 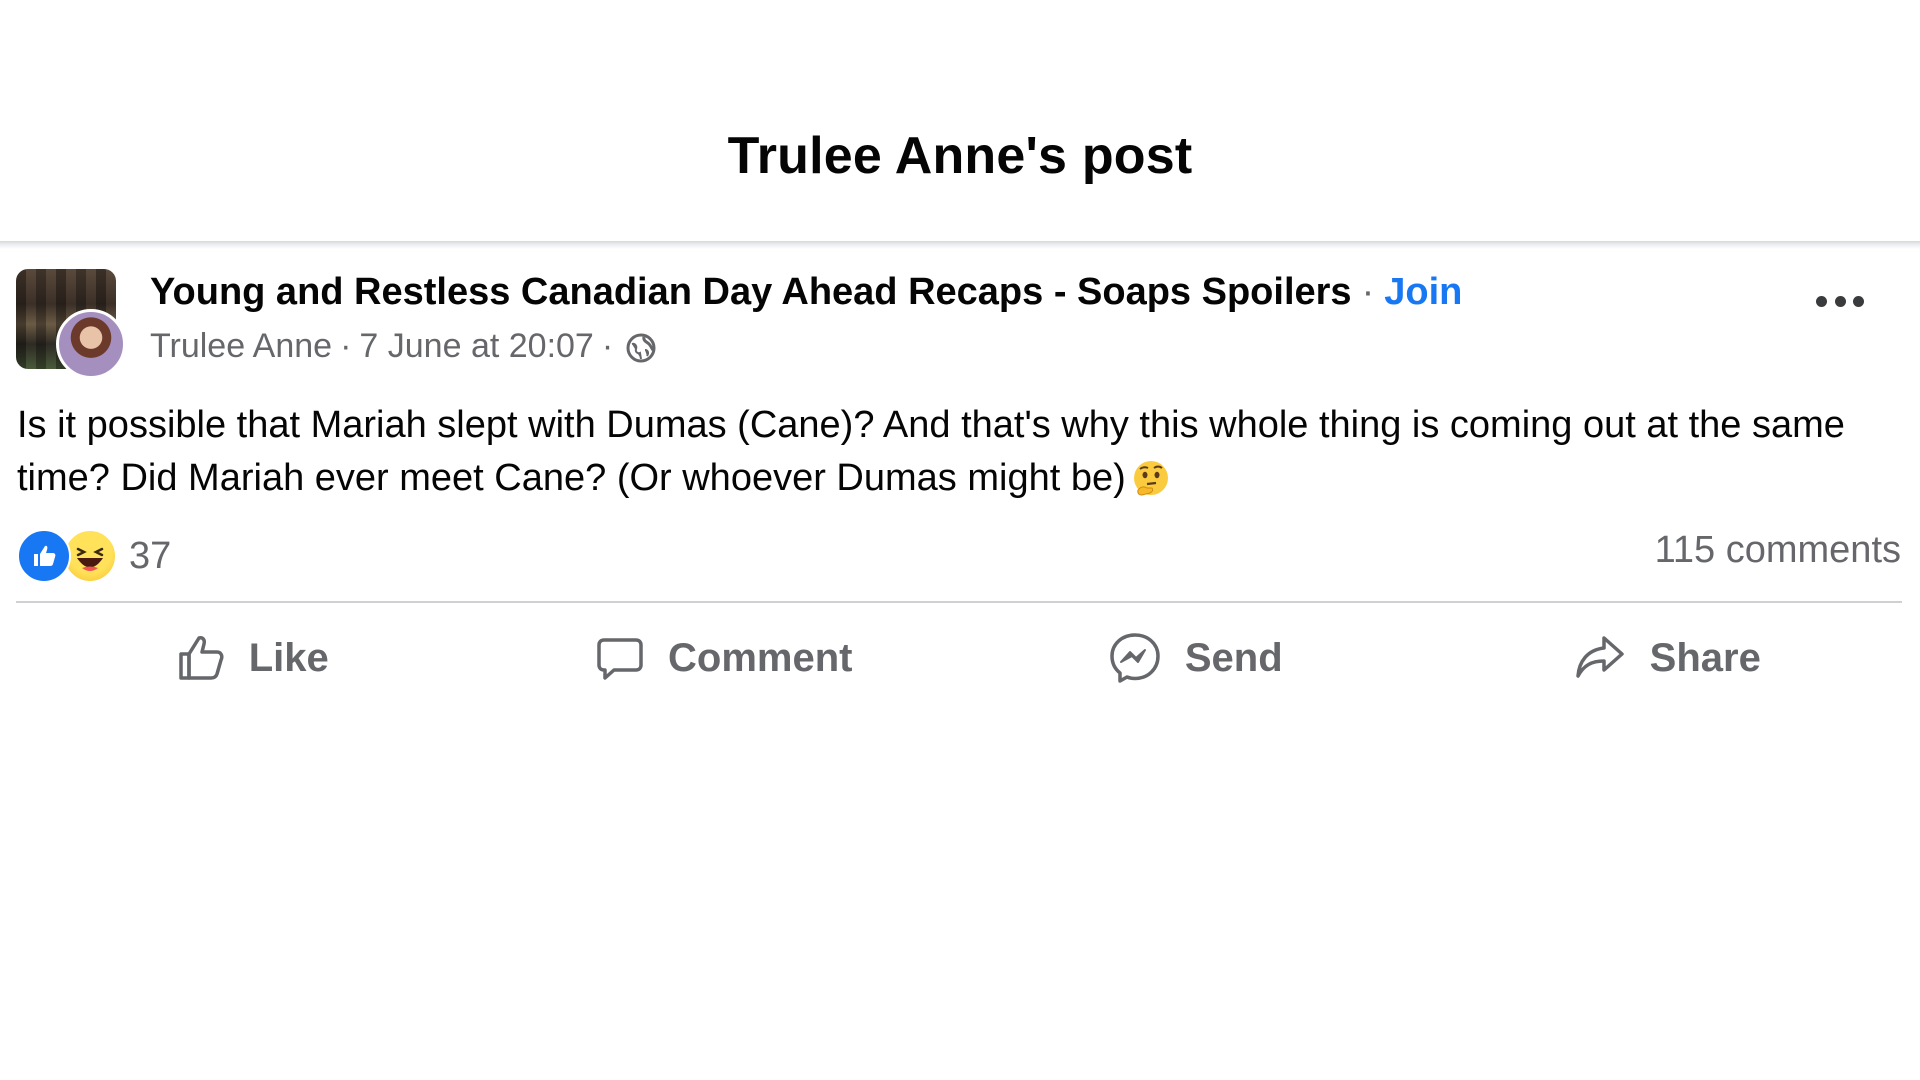 I want to click on post-actions-bar: Like Comment Send Share, so click(x=959, y=658).